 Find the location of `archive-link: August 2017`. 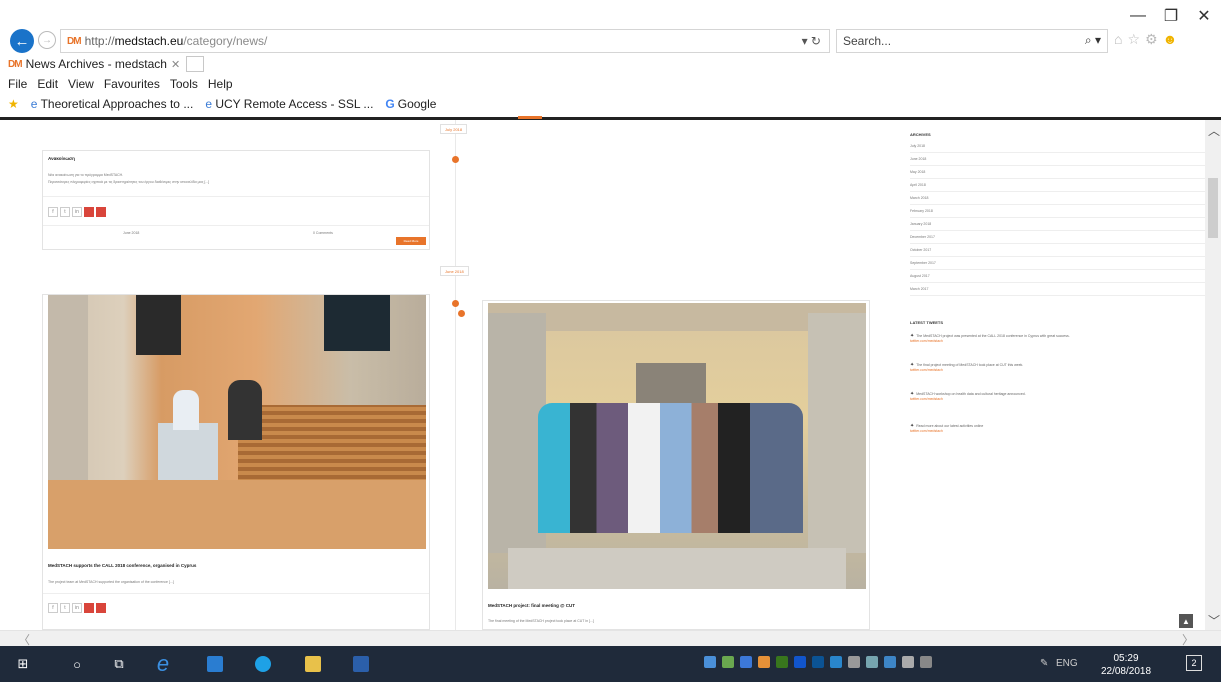

archive-link: August 2017 is located at coordinates (1057, 277).